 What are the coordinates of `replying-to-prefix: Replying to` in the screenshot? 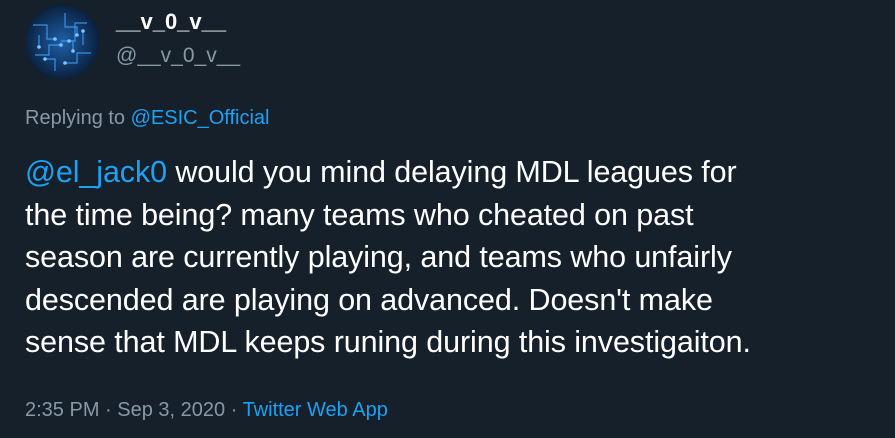 It's located at (75, 118).